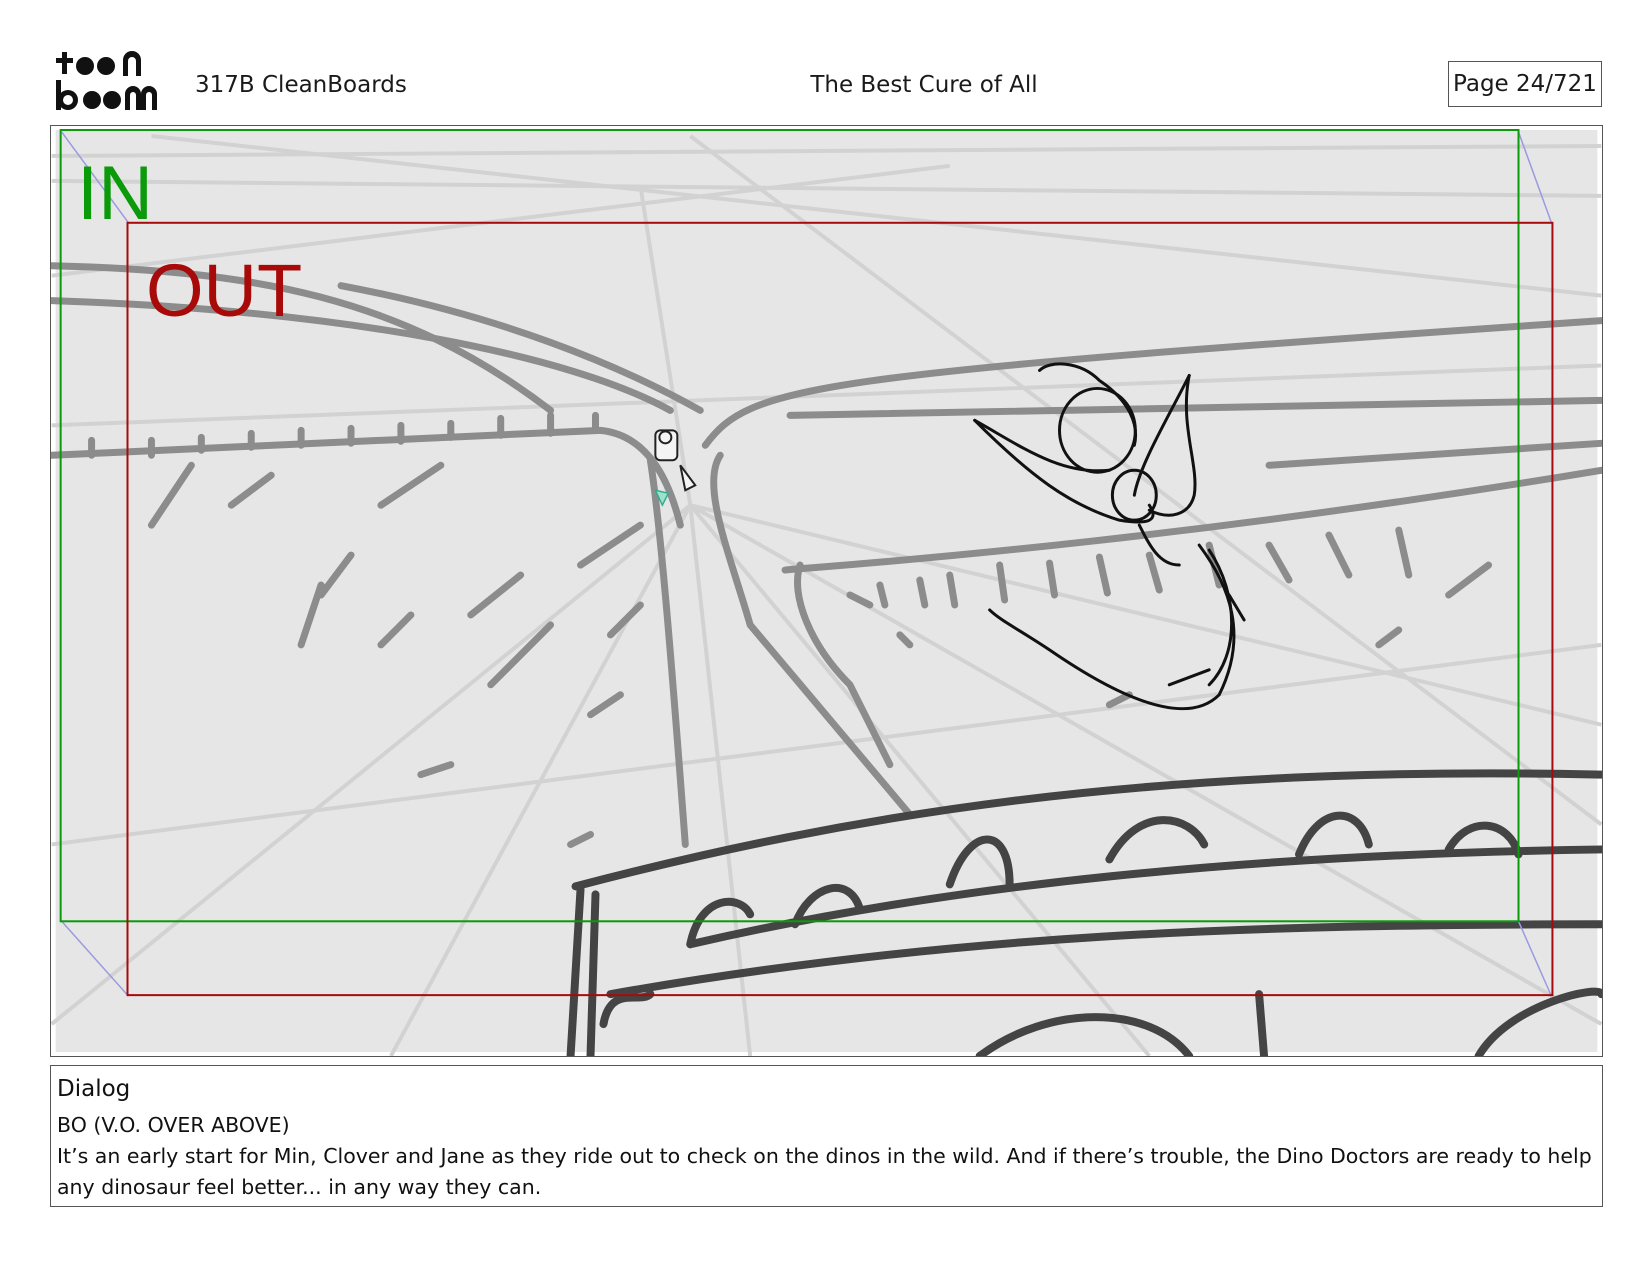 Image resolution: width=1650 pixels, height=1275 pixels. What do you see at coordinates (924, 85) in the screenshot?
I see `episode-title: The Best Cure of All` at bounding box center [924, 85].